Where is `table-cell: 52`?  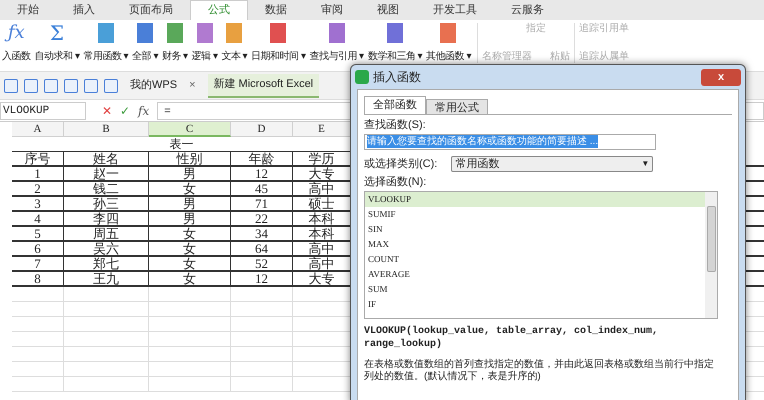
table-cell: 52 is located at coordinates (262, 263).